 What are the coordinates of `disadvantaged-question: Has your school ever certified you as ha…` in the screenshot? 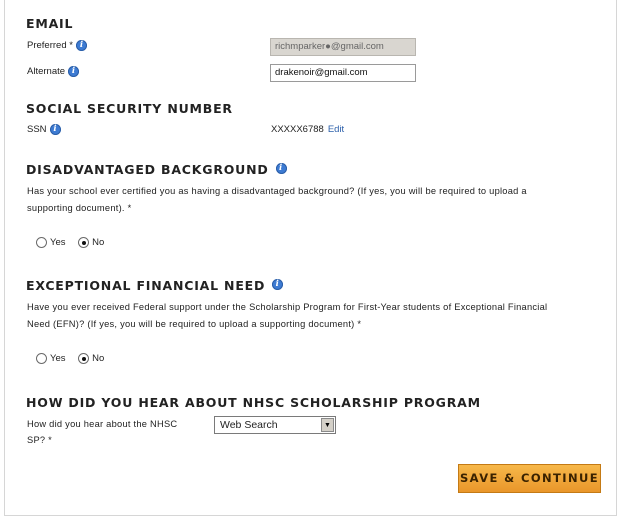 It's located at (312, 200).